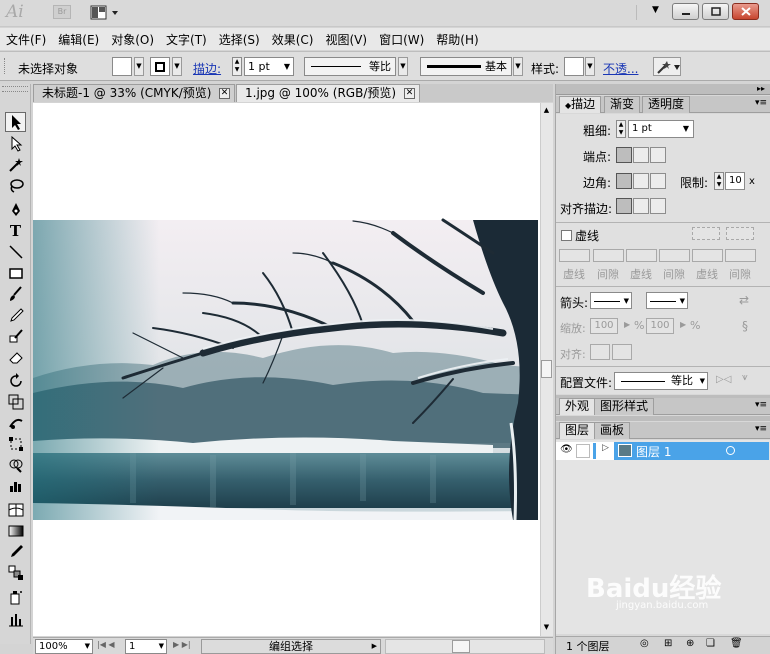 Image resolution: width=770 pixels, height=654 pixels. What do you see at coordinates (622, 104) in the screenshot?
I see `tab-gradient: 渐变` at bounding box center [622, 104].